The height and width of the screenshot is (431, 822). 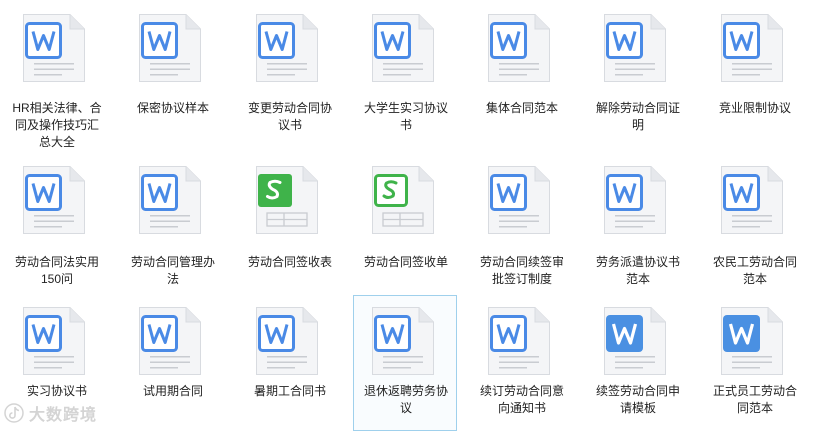 I want to click on file-name-line: 书, so click(x=405, y=125).